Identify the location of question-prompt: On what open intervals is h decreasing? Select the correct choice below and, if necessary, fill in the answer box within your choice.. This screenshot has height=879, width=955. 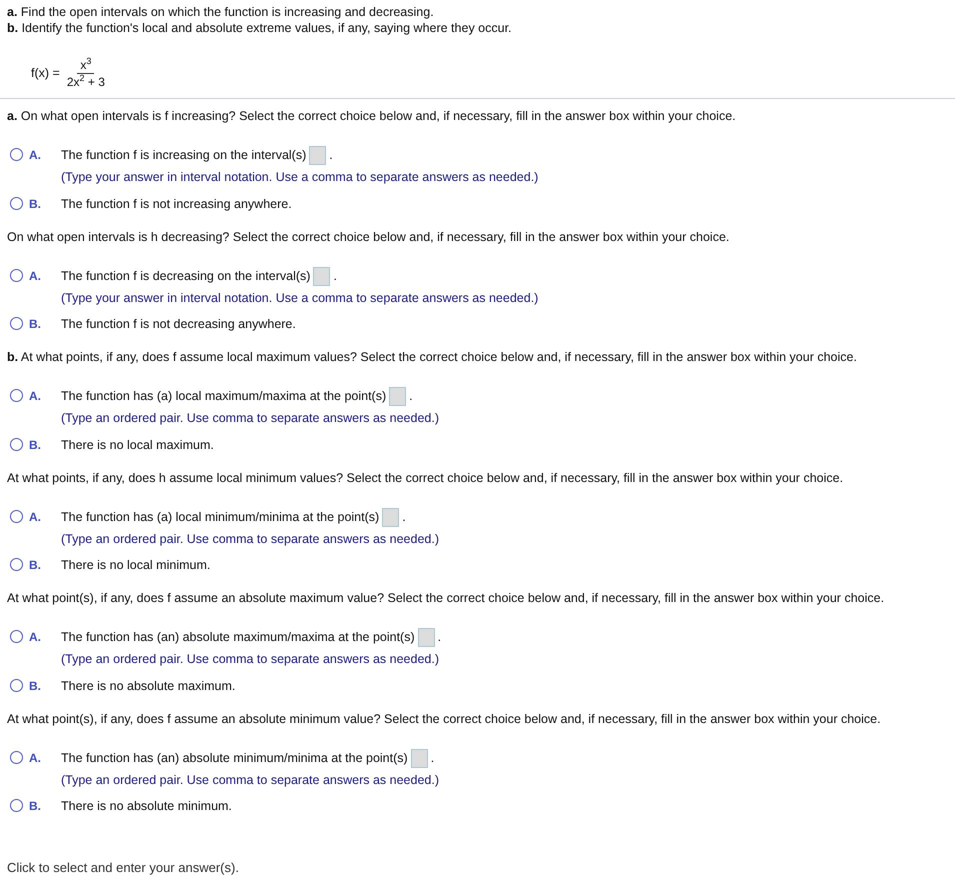
(368, 236).